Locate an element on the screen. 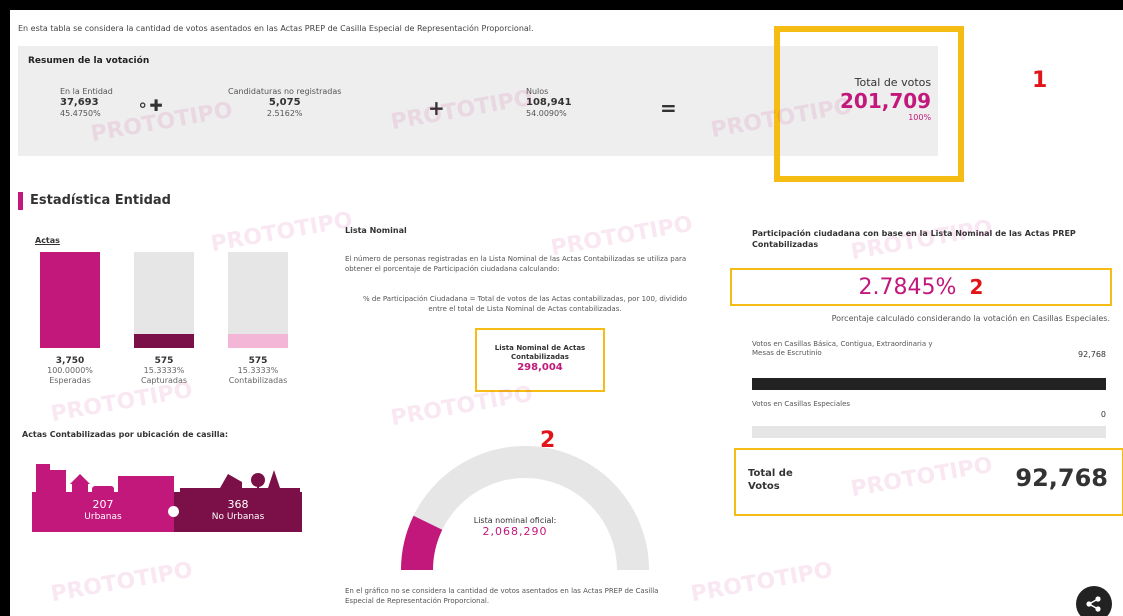 This screenshot has width=1123, height=616. actas-bar-meta: 575 15.3333% Capturadas is located at coordinates (164, 371).